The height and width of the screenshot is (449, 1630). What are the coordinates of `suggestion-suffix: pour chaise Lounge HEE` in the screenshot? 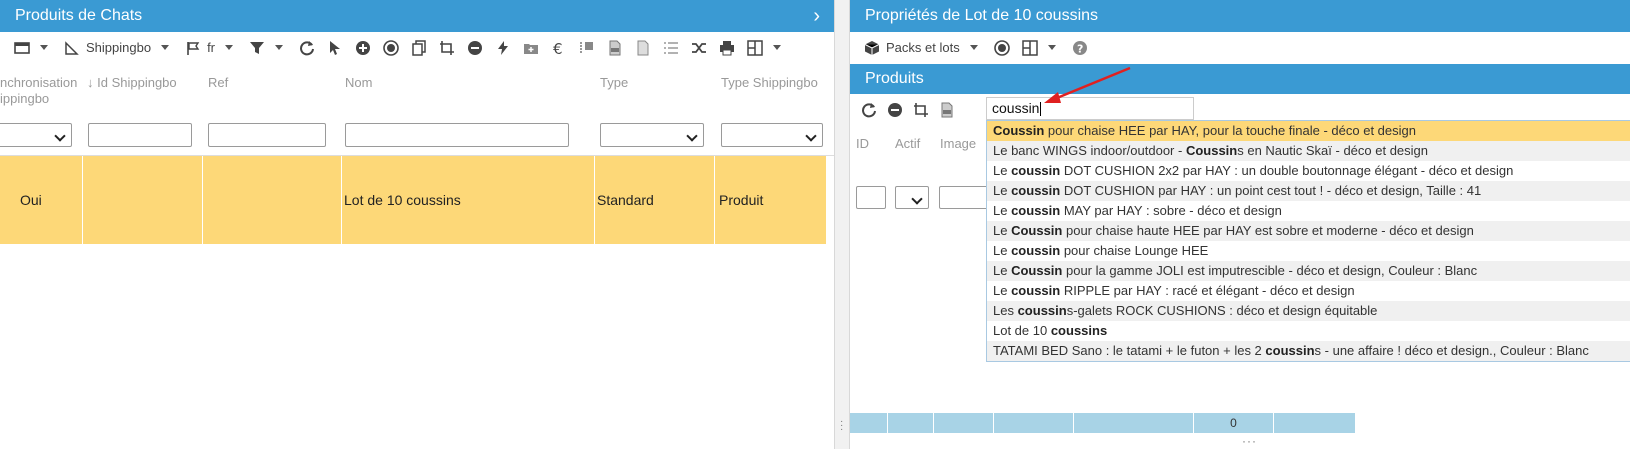 It's located at (1134, 250).